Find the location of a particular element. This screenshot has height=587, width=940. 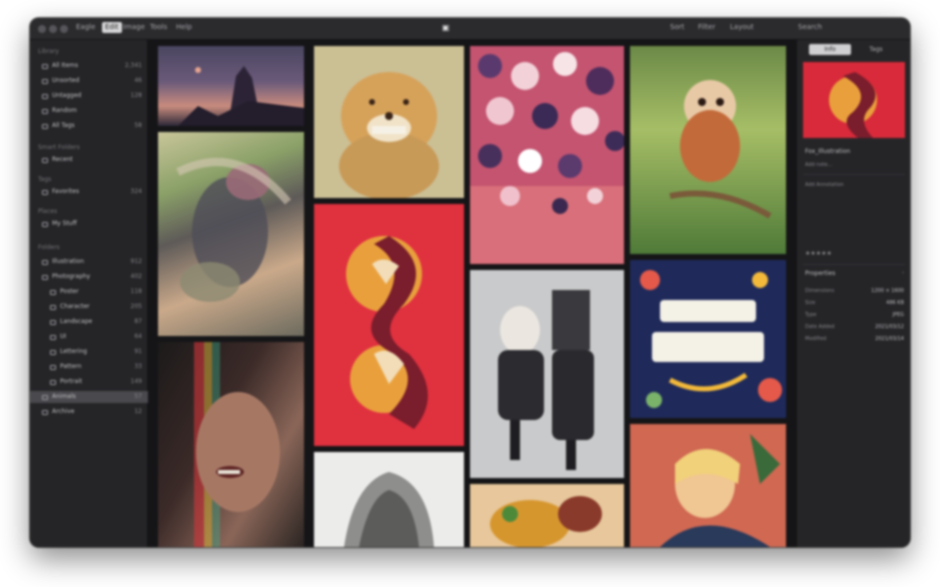

tab-tags: Tags is located at coordinates (876, 49).